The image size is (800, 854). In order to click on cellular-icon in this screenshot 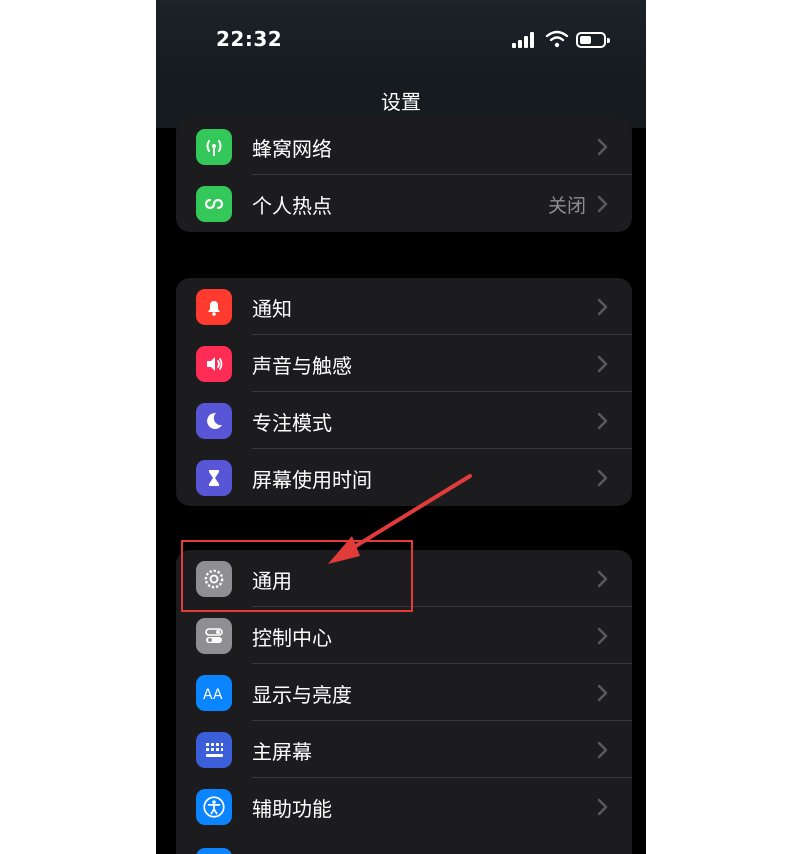, I will do `click(214, 147)`.